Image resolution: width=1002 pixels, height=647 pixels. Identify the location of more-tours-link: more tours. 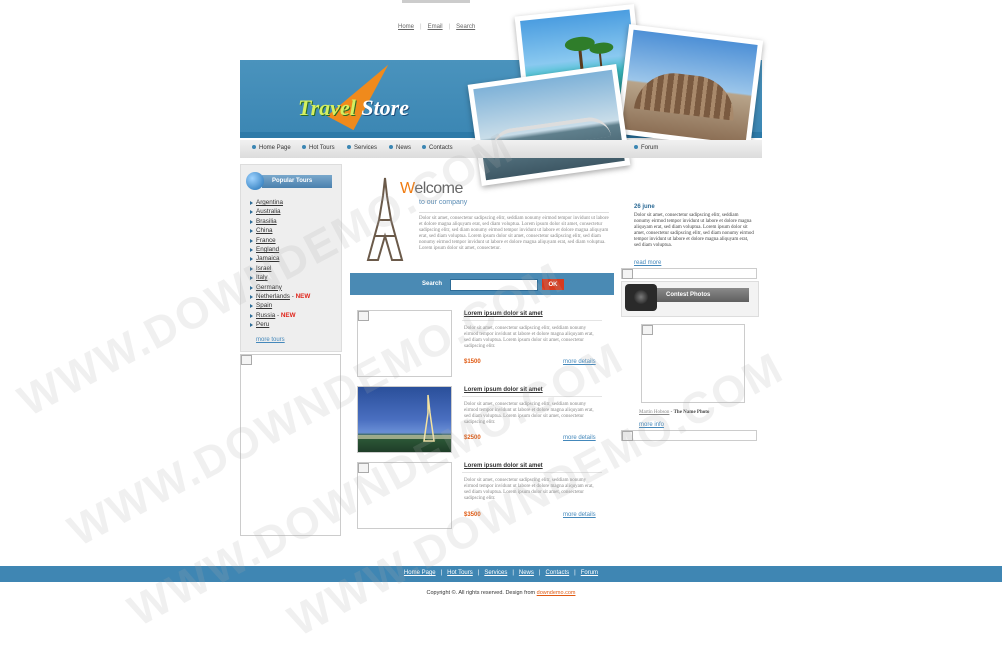
(270, 340).